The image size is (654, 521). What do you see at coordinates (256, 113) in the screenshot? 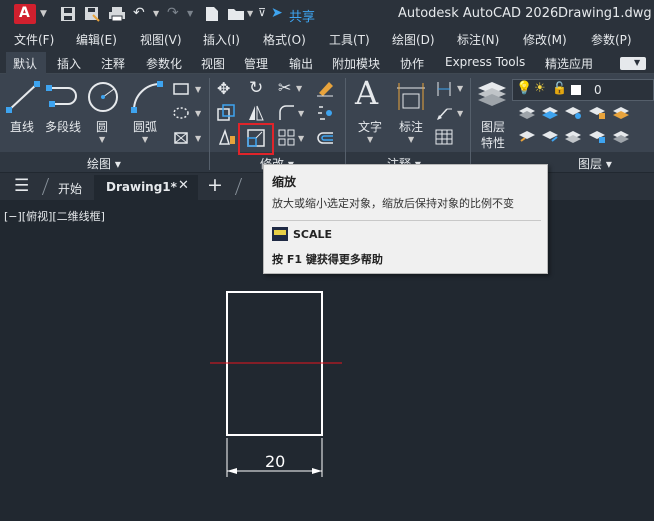
I see `mirror-icon` at bounding box center [256, 113].